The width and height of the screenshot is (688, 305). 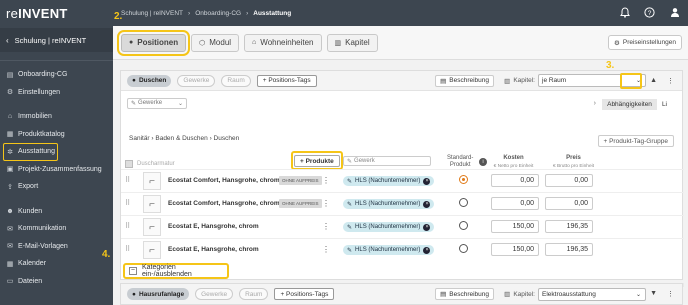 What do you see at coordinates (635, 141) in the screenshot?
I see `produkt-tag-gruppe-button: + Produkt-Tag-Gruppe` at bounding box center [635, 141].